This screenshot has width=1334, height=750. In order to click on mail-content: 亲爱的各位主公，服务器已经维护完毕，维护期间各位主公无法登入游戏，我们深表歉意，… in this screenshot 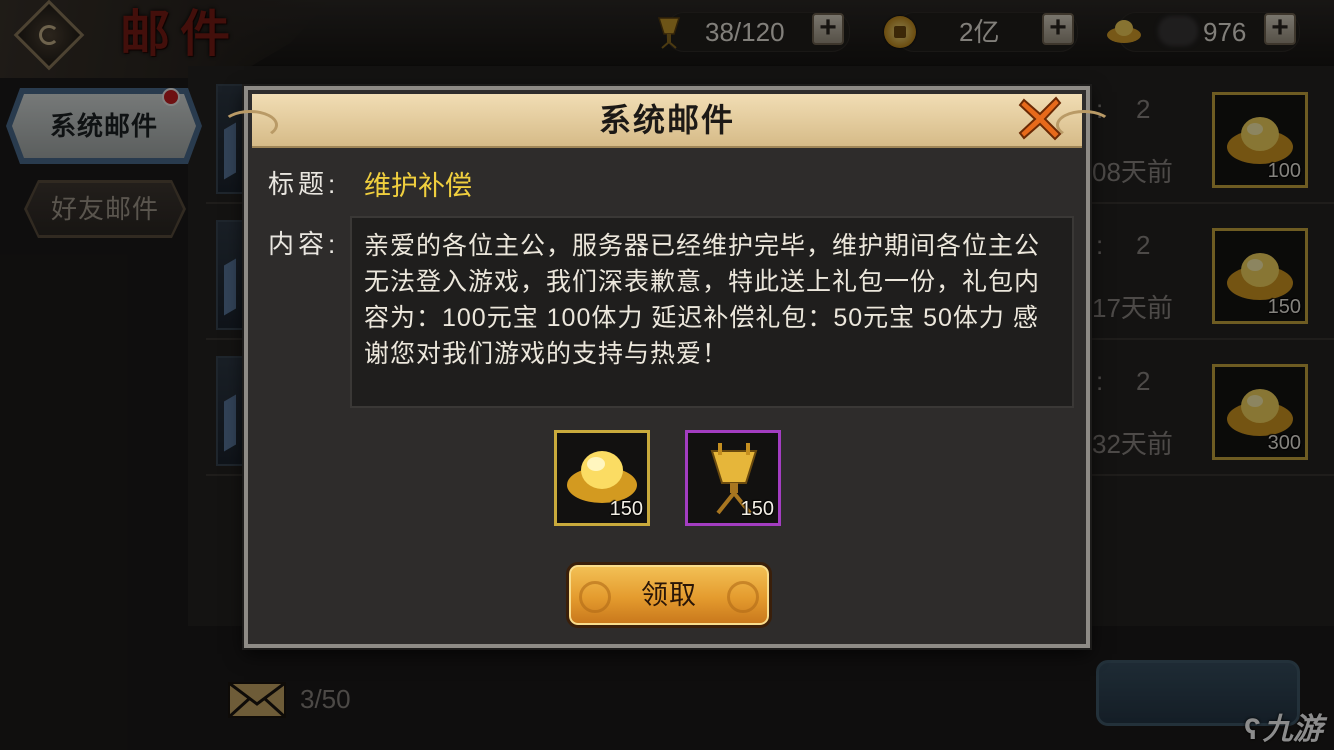, I will do `click(712, 312)`.